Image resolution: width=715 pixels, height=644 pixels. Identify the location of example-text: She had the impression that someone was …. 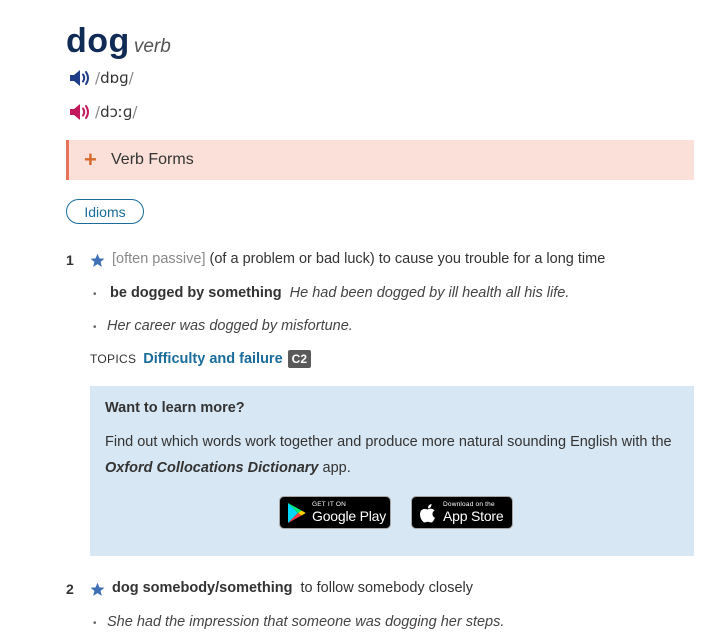
(306, 622).